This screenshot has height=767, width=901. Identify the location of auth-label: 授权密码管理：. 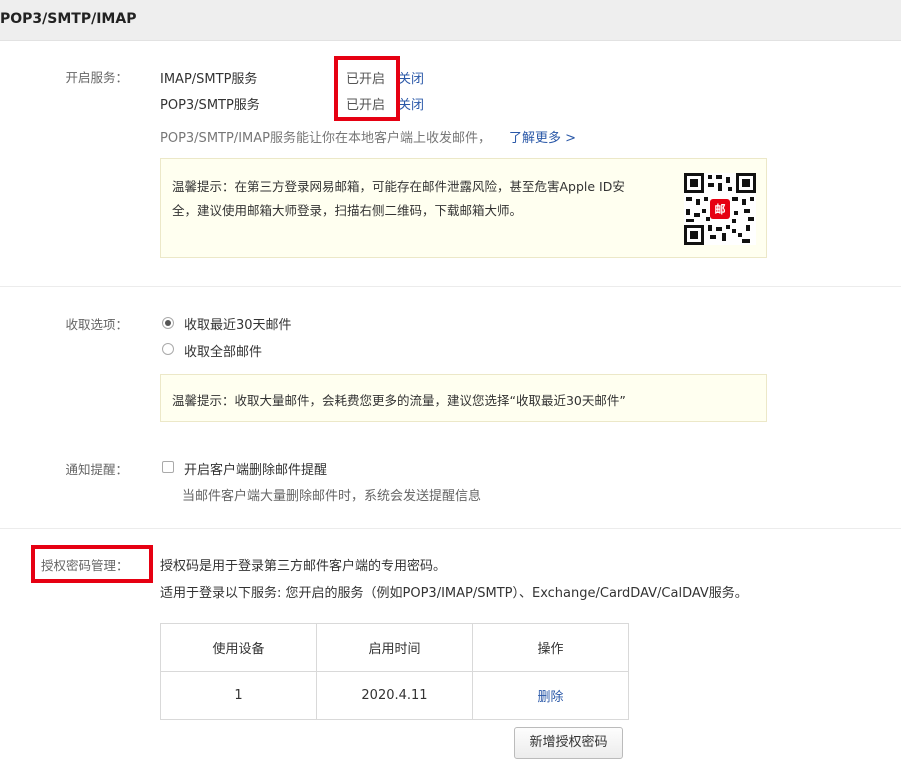
(85, 565).